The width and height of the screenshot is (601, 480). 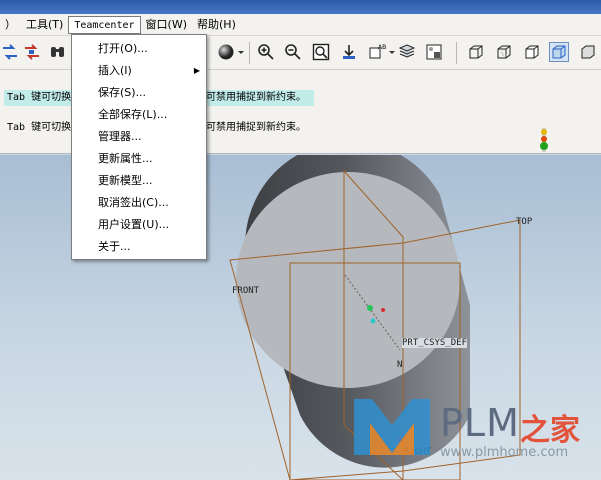 I want to click on datum-label-csys: PRT_CSYS_DEF, so click(x=435, y=343).